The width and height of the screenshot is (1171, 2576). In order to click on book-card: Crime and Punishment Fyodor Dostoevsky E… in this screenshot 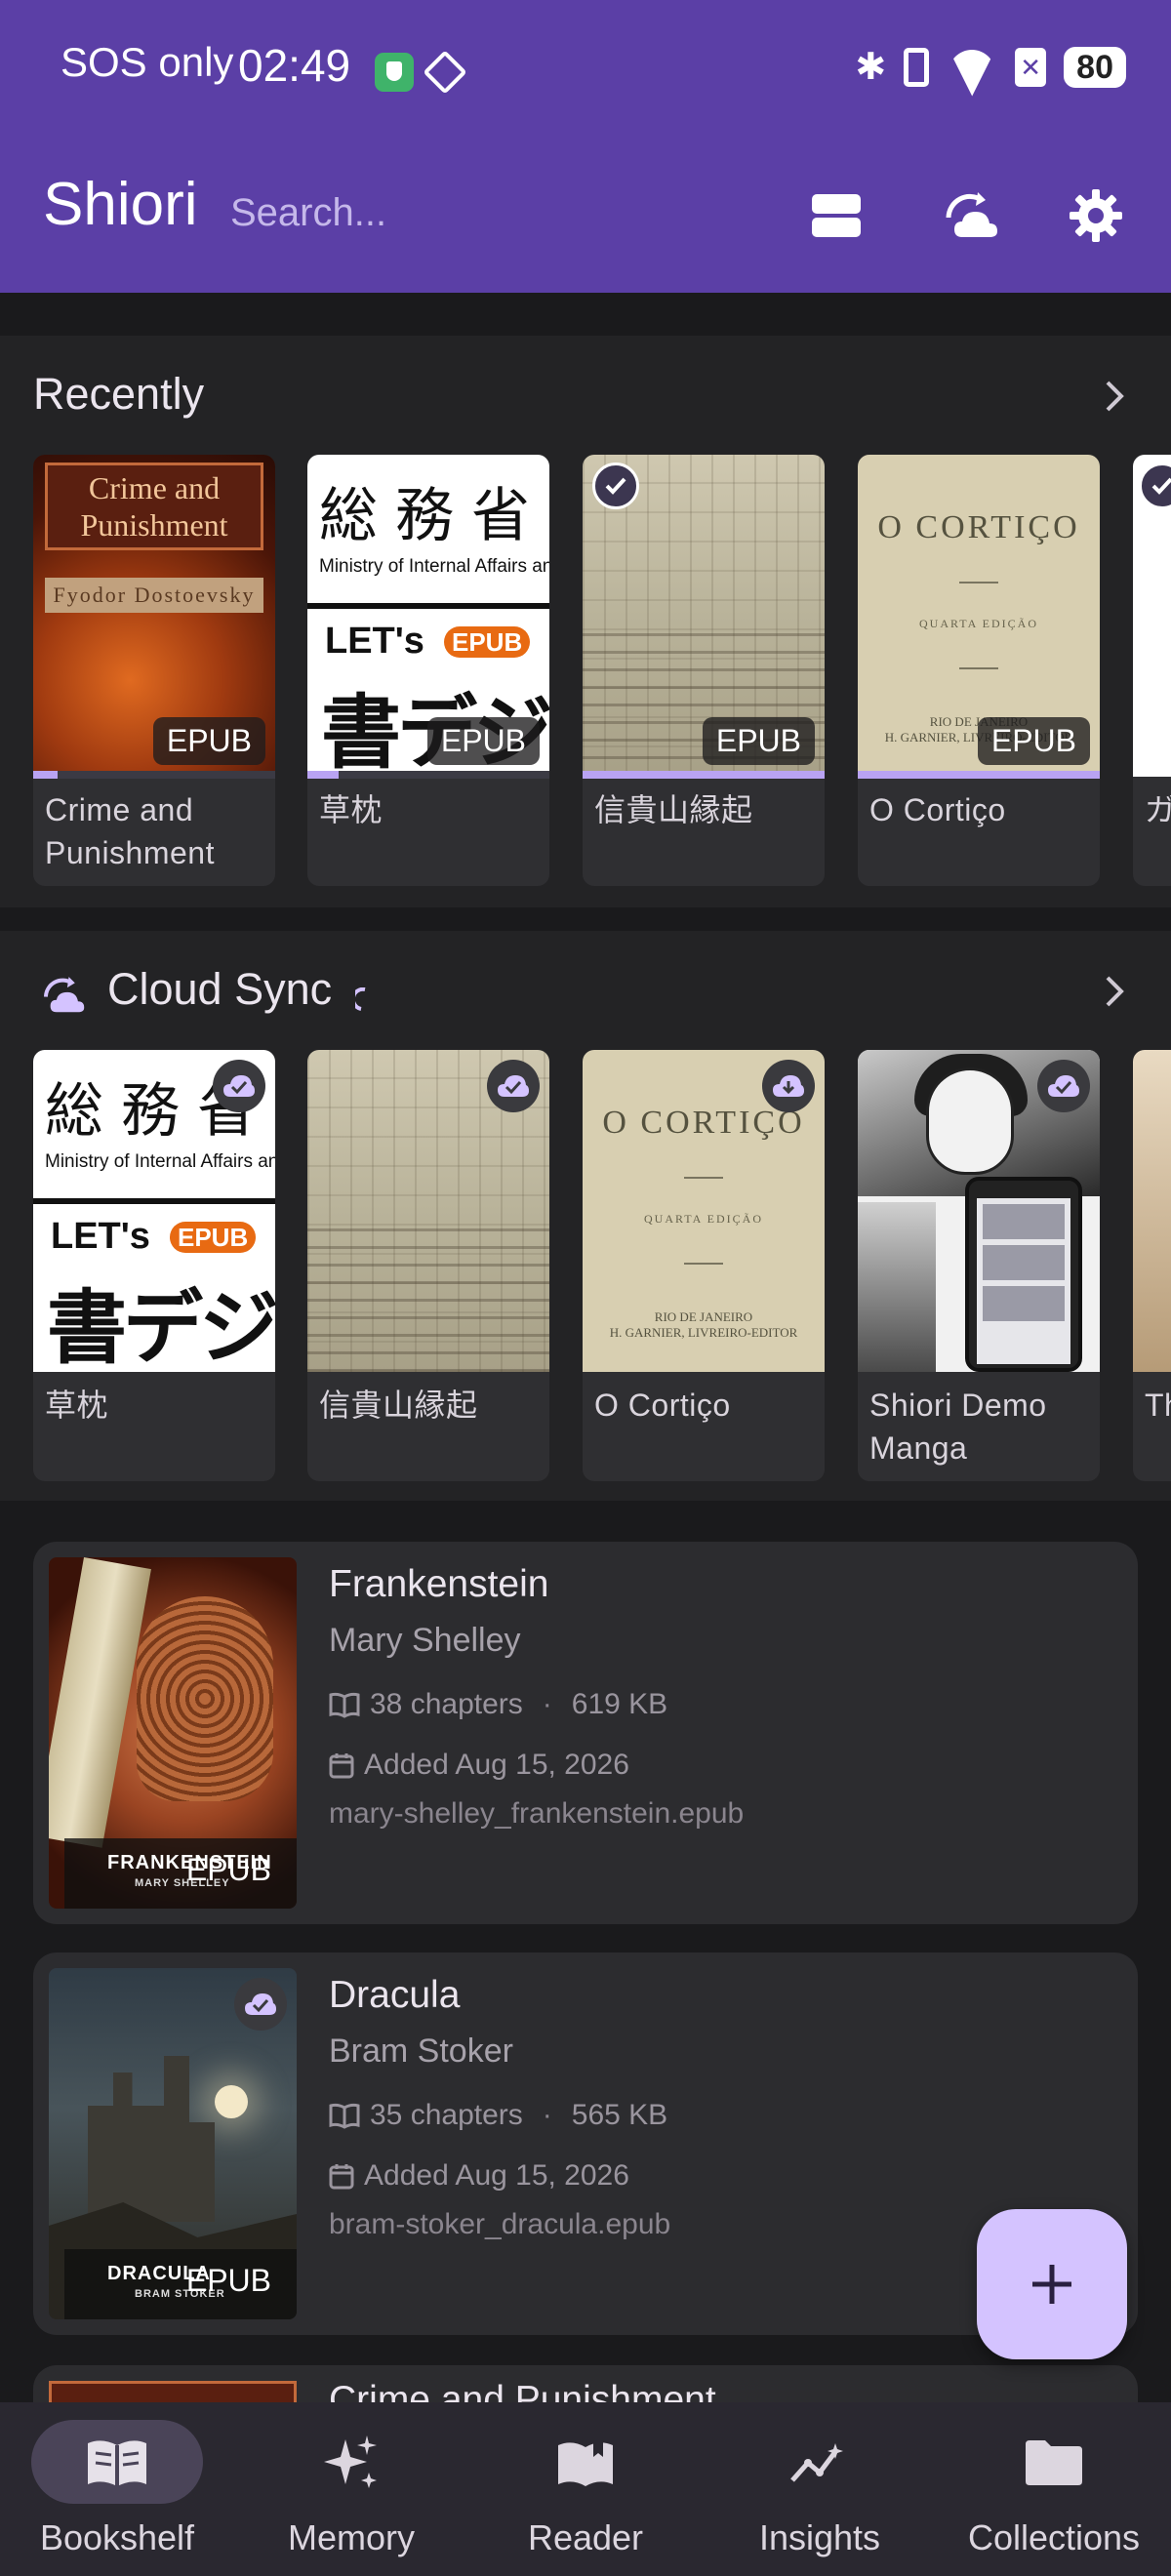, I will do `click(154, 670)`.